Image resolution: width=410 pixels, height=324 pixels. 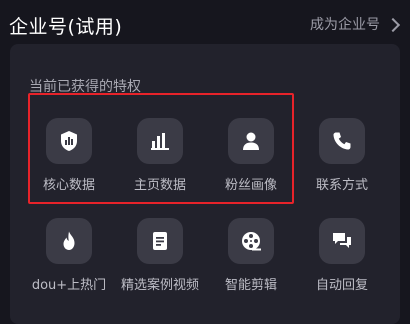 I want to click on become-enterprise-link: 成为企业号, so click(x=355, y=24).